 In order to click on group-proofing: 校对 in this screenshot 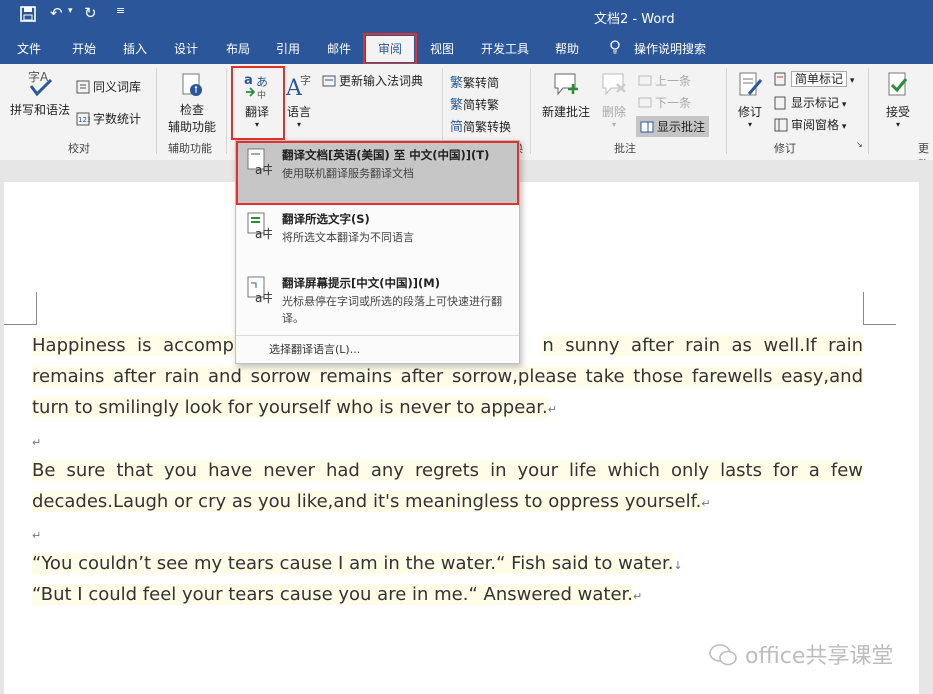, I will do `click(79, 148)`.